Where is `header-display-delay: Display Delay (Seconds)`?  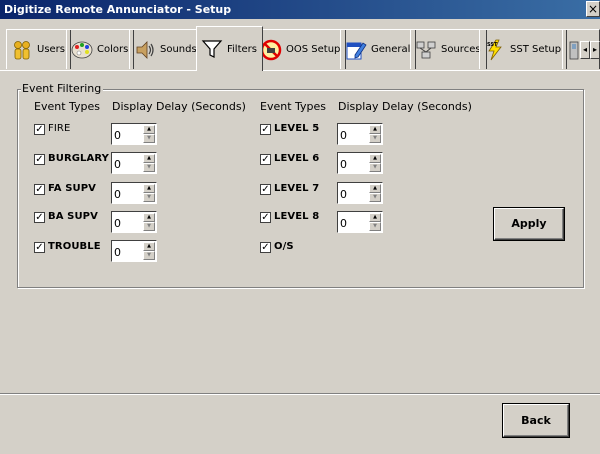 header-display-delay: Display Delay (Seconds) is located at coordinates (179, 106).